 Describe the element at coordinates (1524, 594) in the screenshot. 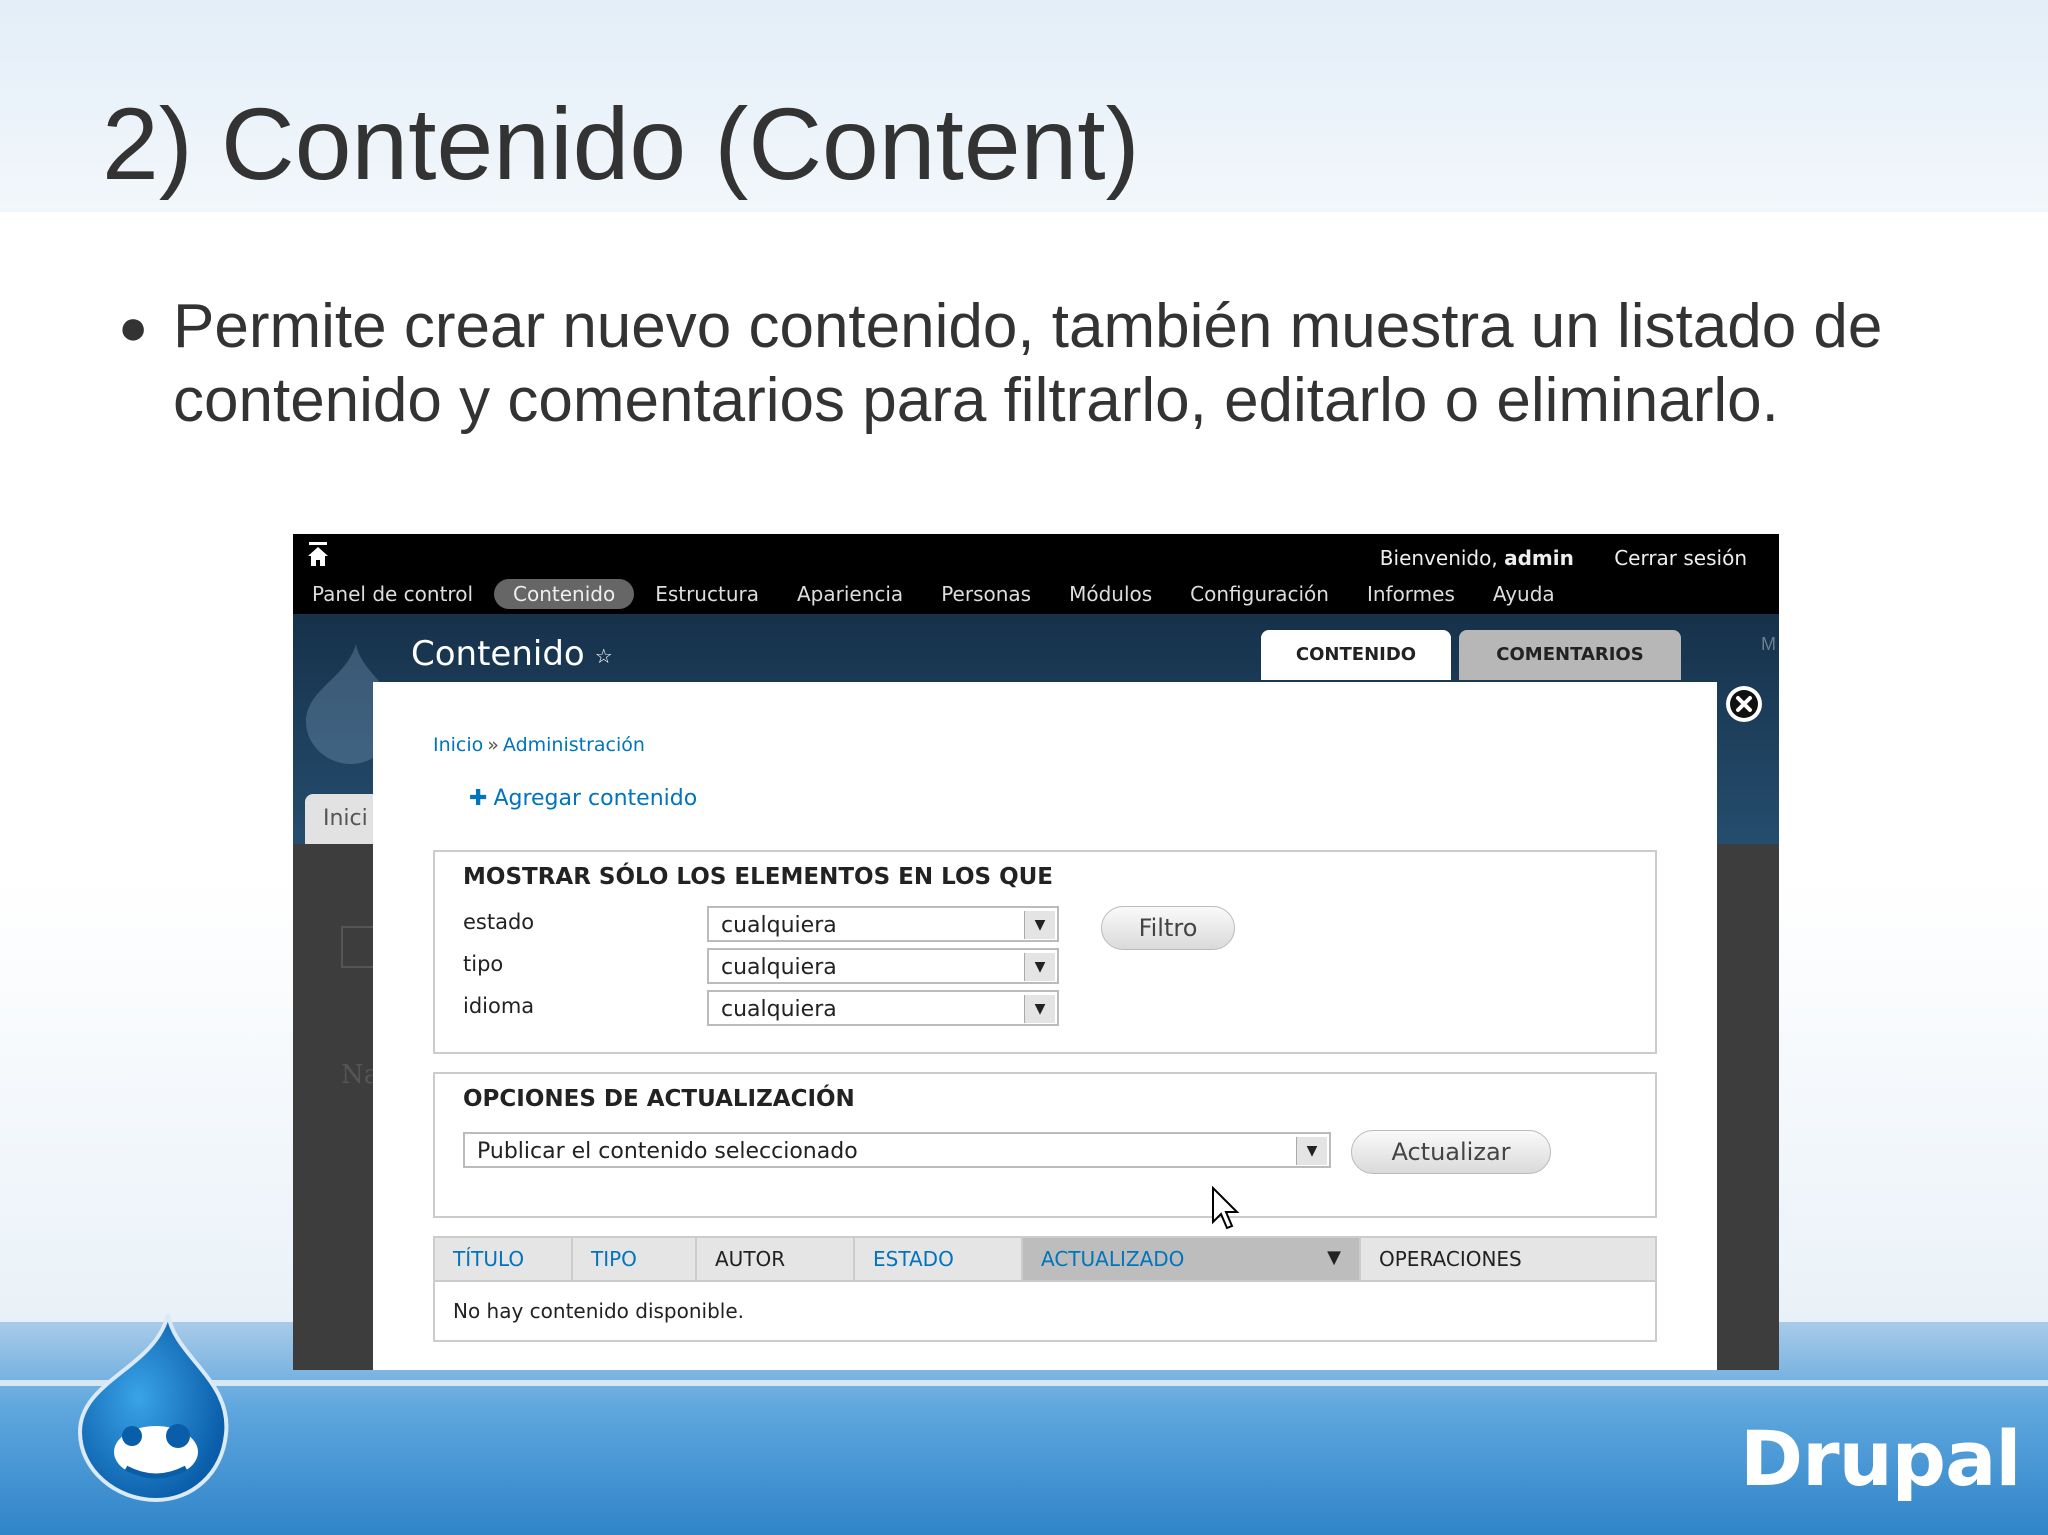

I see `menu-item-ayuda: Ayuda` at that location.